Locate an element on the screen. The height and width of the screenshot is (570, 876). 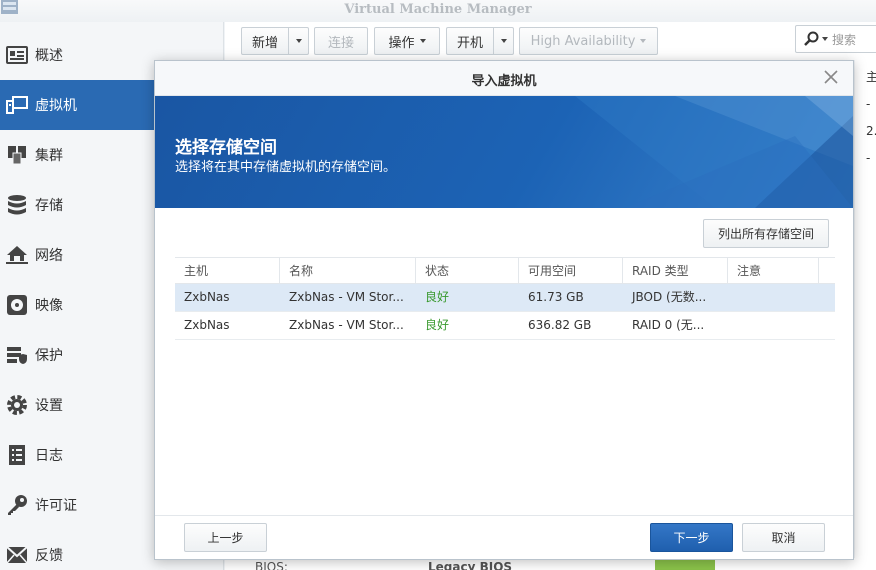
action-label: 操作 is located at coordinates (401, 43).